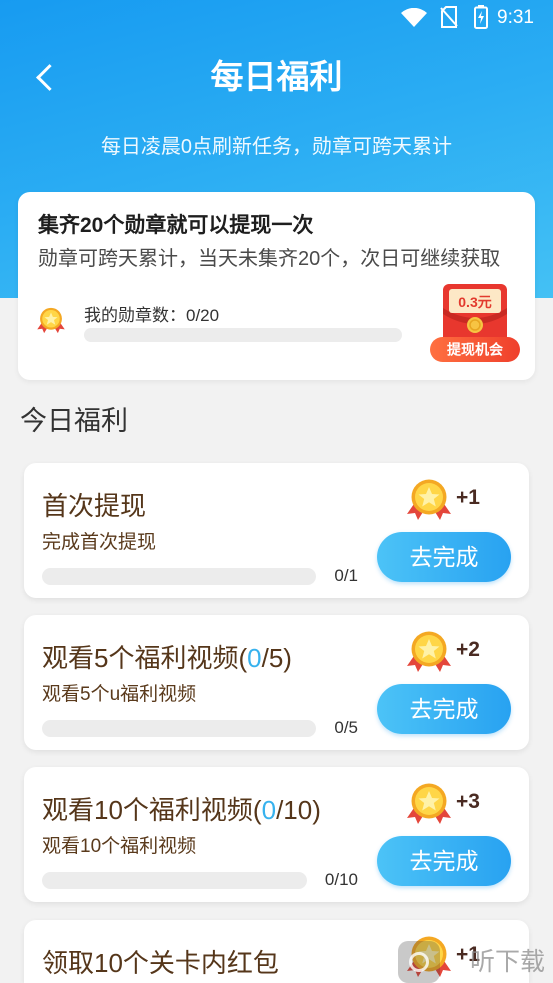 This screenshot has width=553, height=983. What do you see at coordinates (99, 542) in the screenshot?
I see `task-subtitle: 完成首次提现` at bounding box center [99, 542].